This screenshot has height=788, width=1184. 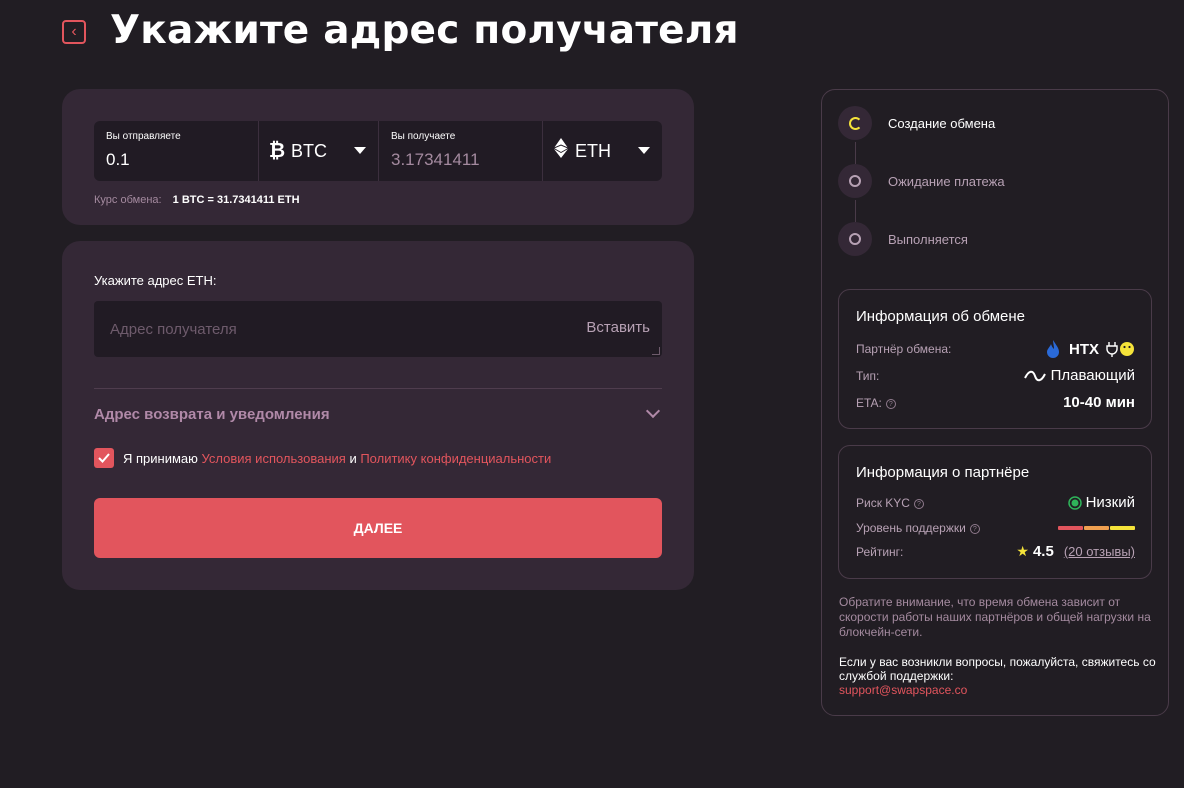 I want to click on rating-value: ★ 4.5 (20 отзывы), so click(x=1075, y=551).